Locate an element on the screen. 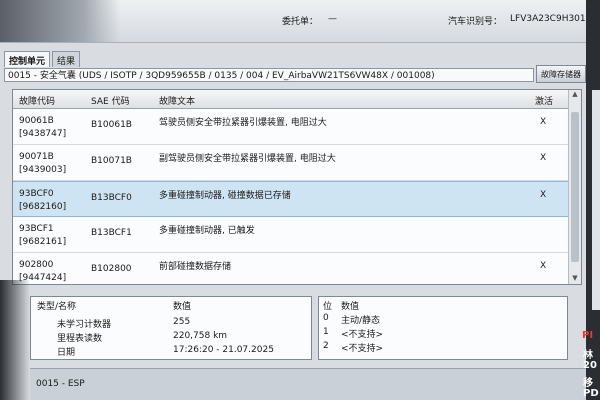 The height and width of the screenshot is (400, 600). position-table: 位 数值 0 主动/静态 1 <不支持> 2 <不支持> is located at coordinates (443, 328).